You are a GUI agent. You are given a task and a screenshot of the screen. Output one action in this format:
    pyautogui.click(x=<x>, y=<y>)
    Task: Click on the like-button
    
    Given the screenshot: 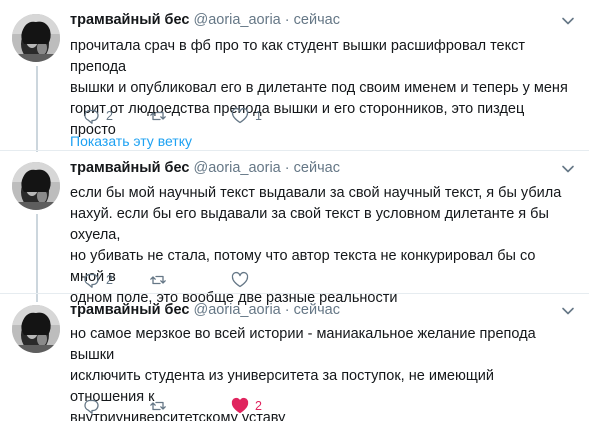 What is the action you would take?
    pyautogui.click(x=243, y=280)
    